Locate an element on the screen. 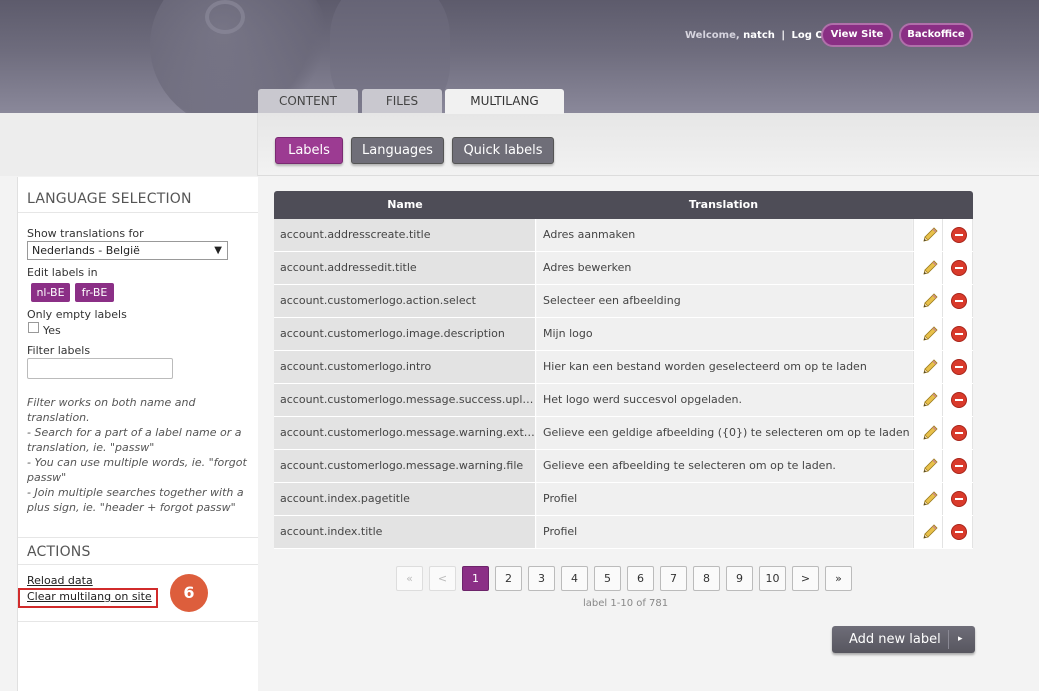 This screenshot has height=691, width=1039. languages-button: Languages is located at coordinates (397, 150).